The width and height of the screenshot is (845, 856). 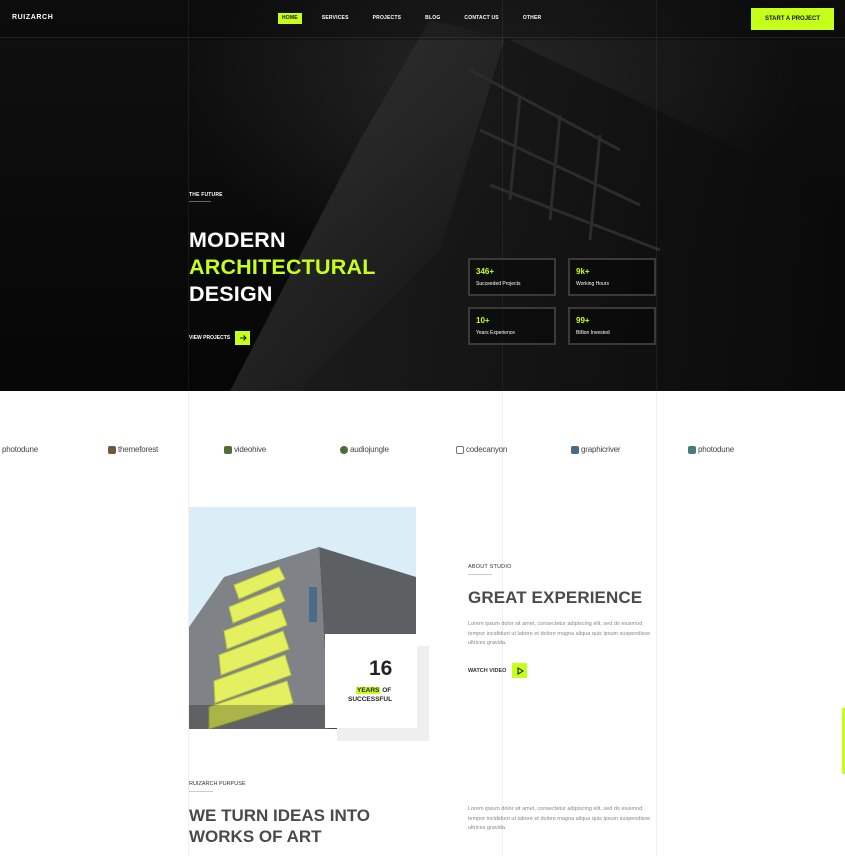 I want to click on codecanyon-icon, so click(x=460, y=449).